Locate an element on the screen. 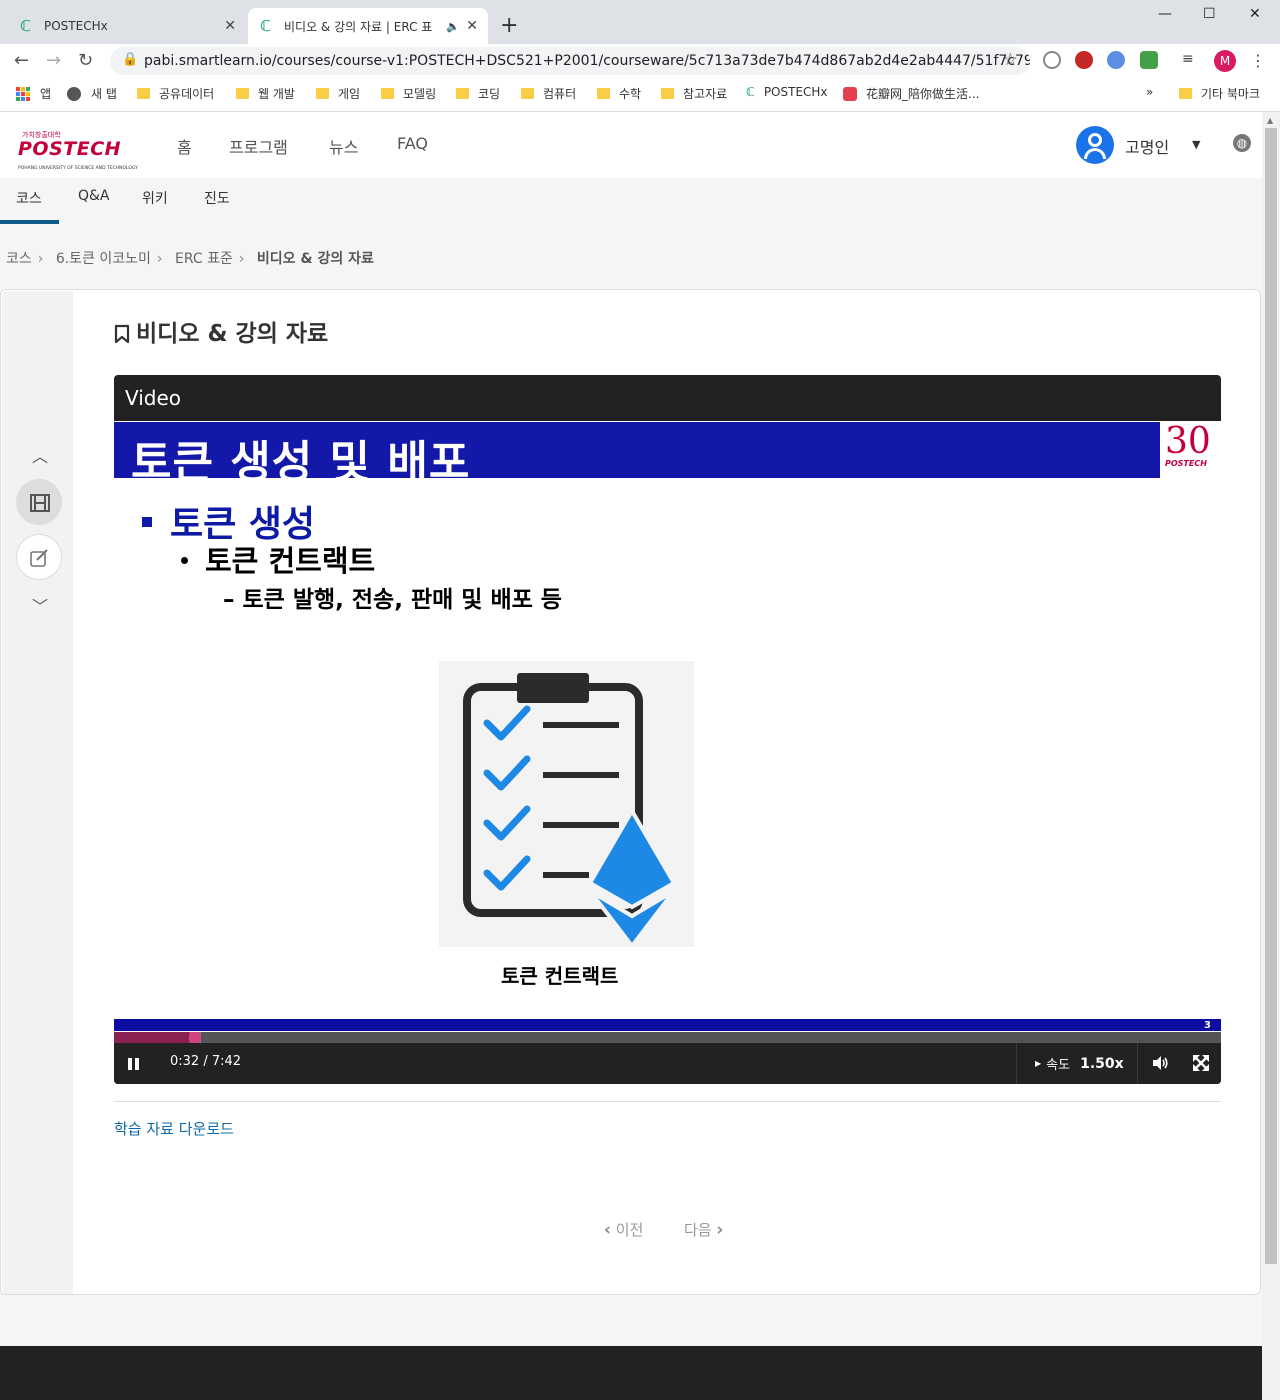 The height and width of the screenshot is (1400, 1280). bookmark-folder: 공유데이터 is located at coordinates (175, 93).